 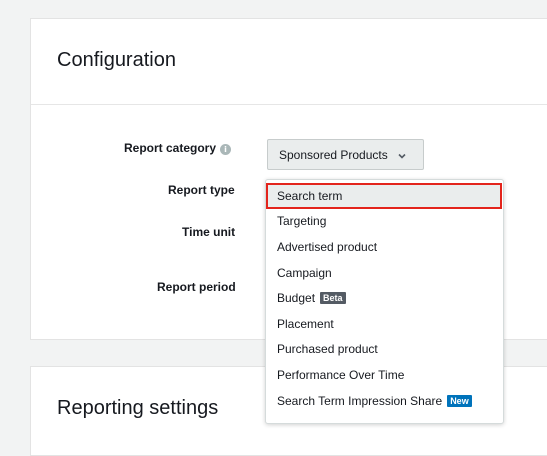 I want to click on info-icon: i, so click(x=226, y=149).